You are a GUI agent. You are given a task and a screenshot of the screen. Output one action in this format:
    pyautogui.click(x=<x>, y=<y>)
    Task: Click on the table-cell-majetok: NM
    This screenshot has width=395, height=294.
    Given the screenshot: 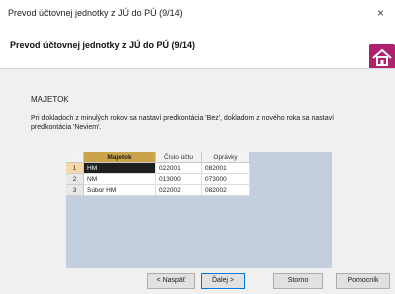 What is the action you would take?
    pyautogui.click(x=120, y=179)
    